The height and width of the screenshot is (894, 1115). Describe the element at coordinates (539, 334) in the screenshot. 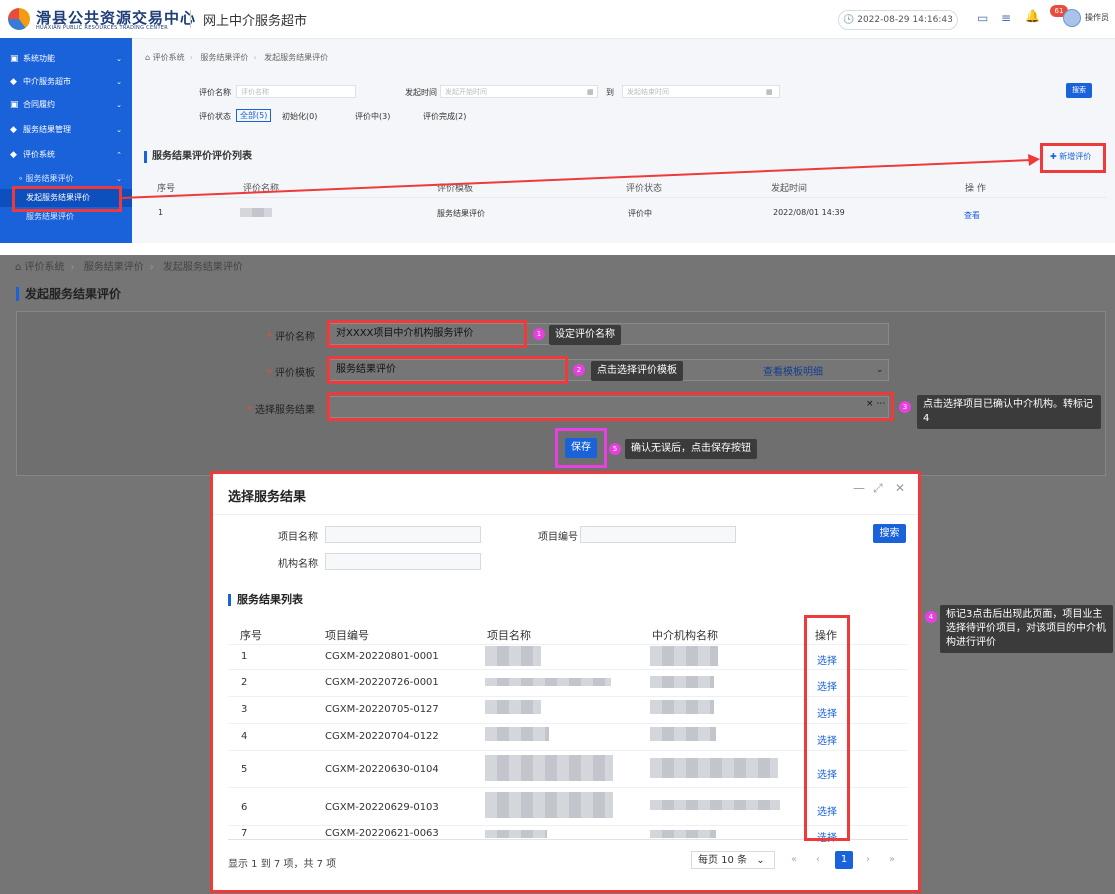

I see `marker-1: 1` at that location.